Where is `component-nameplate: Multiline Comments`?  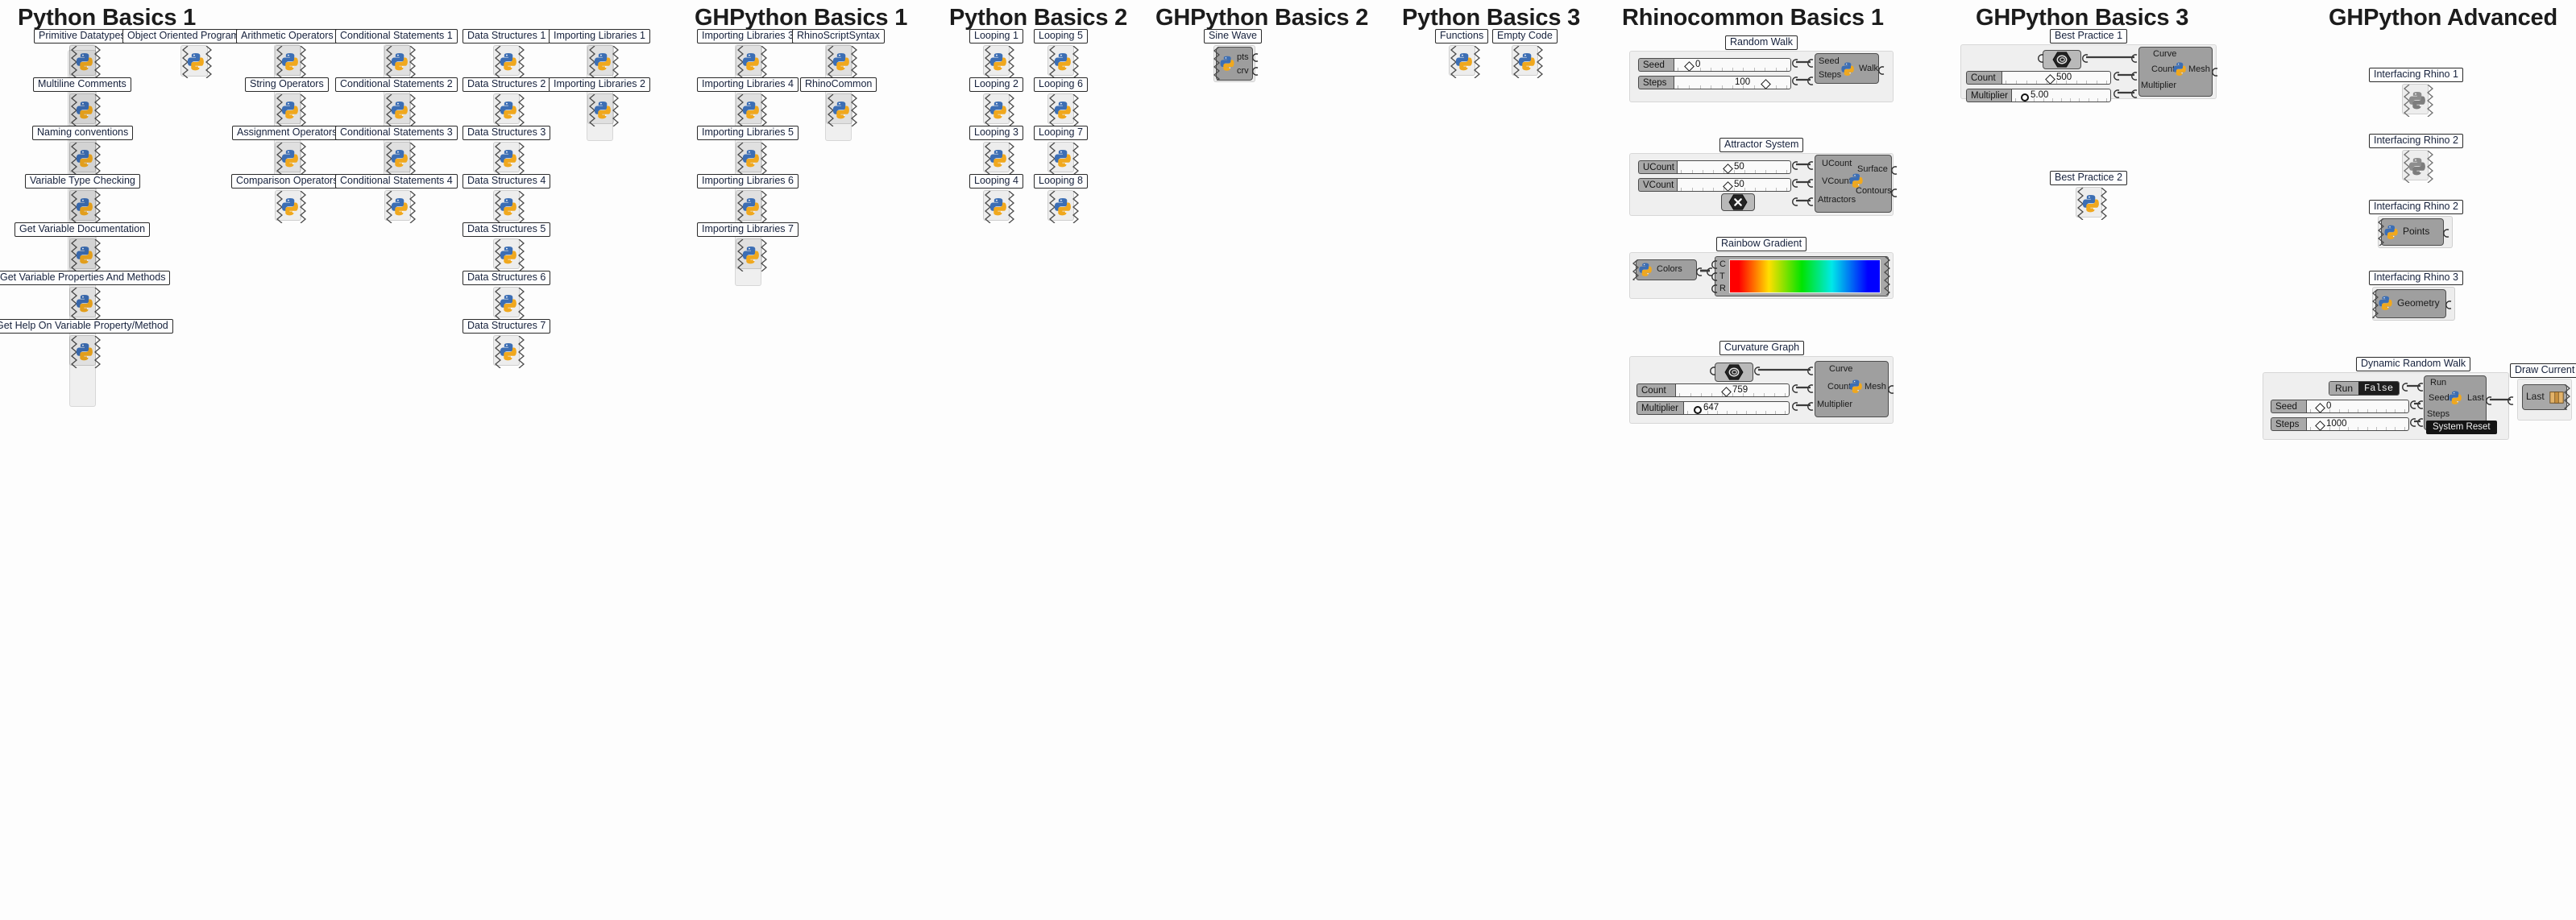
component-nameplate: Multiline Comments is located at coordinates (82, 84).